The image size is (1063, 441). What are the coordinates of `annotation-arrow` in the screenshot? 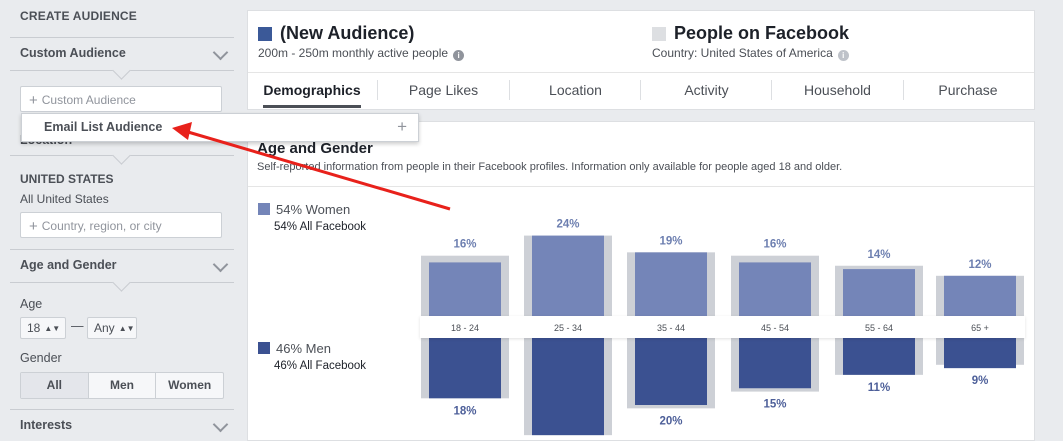 It's located at (311, 166).